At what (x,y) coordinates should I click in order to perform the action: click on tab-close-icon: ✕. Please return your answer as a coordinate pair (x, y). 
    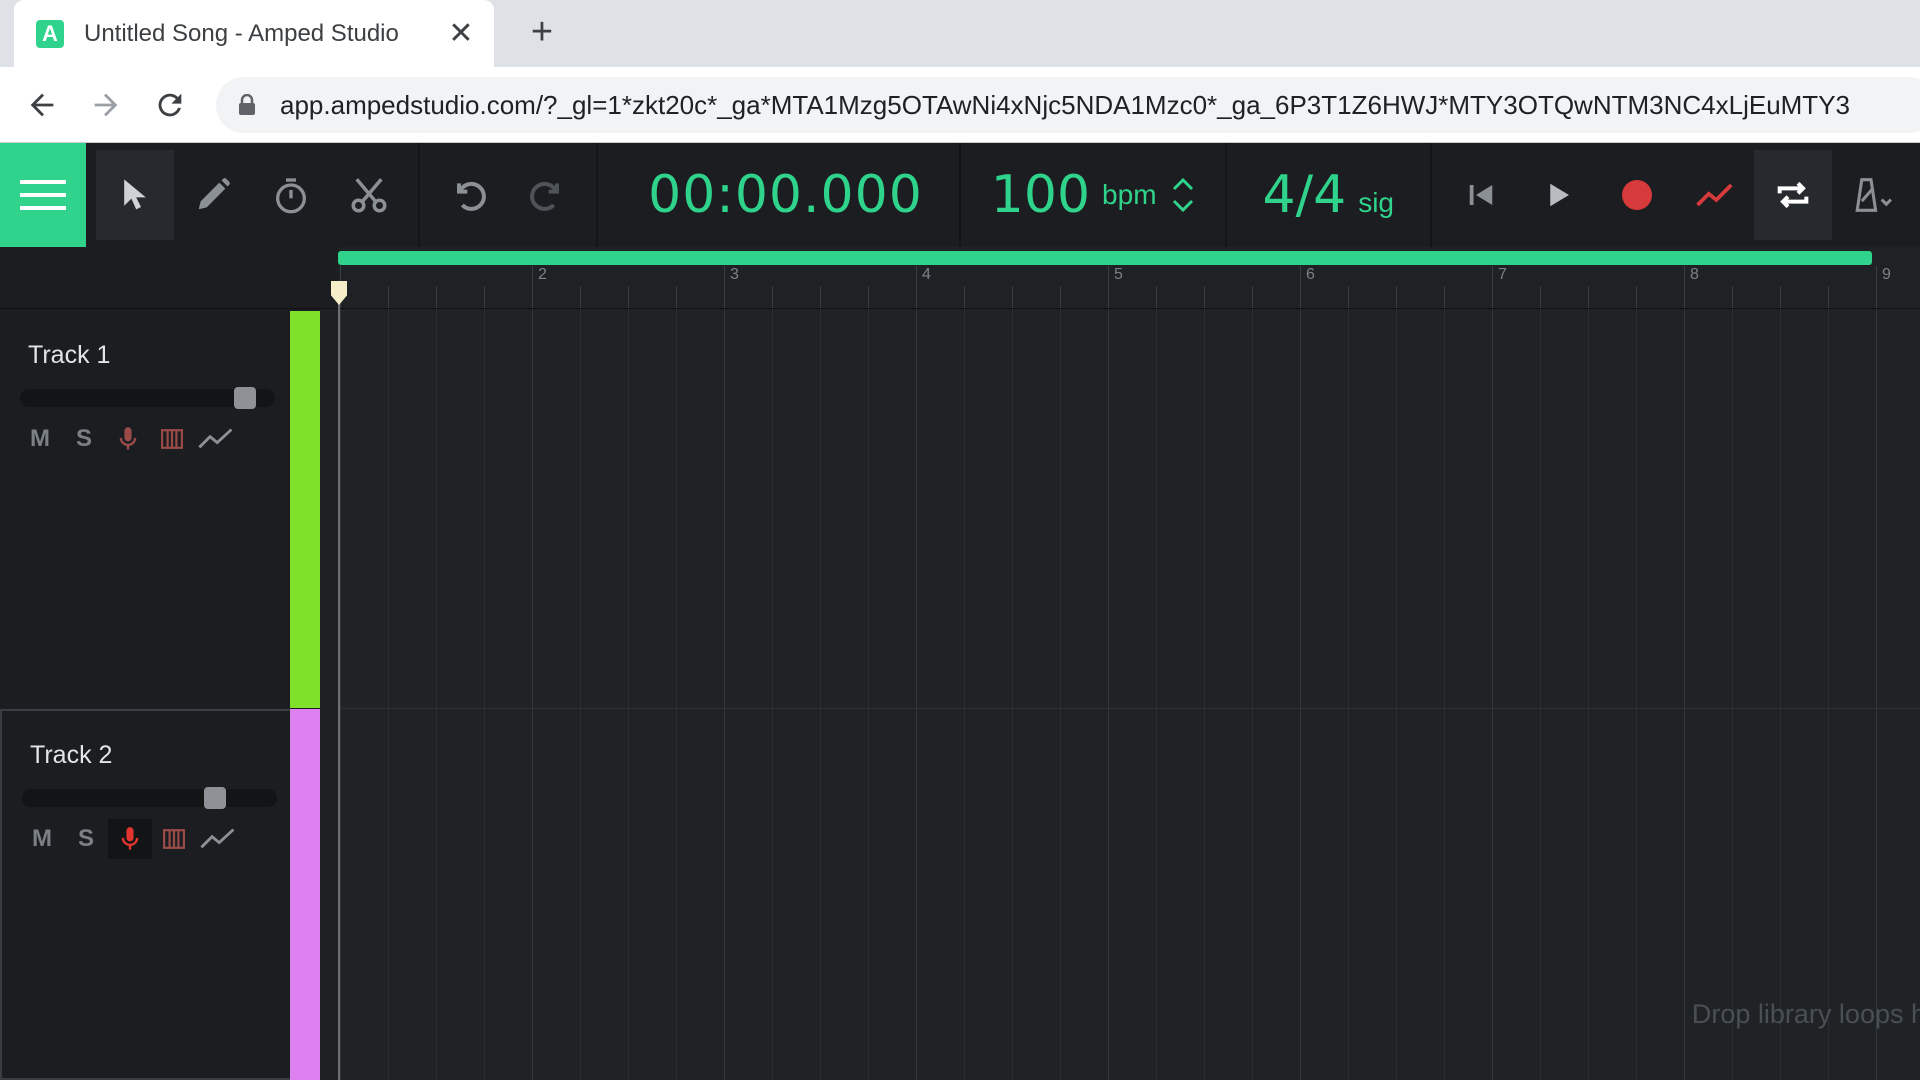
    Looking at the image, I should click on (461, 33).